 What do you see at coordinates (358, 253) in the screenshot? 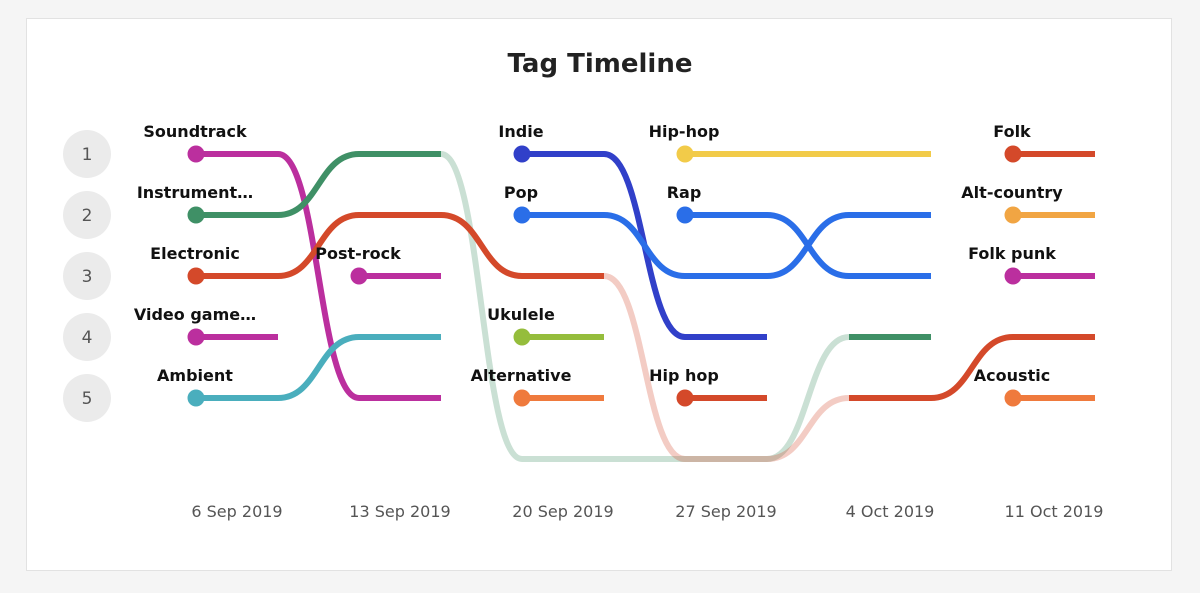
I see `series-label-post-rock: Post-rock` at bounding box center [358, 253].